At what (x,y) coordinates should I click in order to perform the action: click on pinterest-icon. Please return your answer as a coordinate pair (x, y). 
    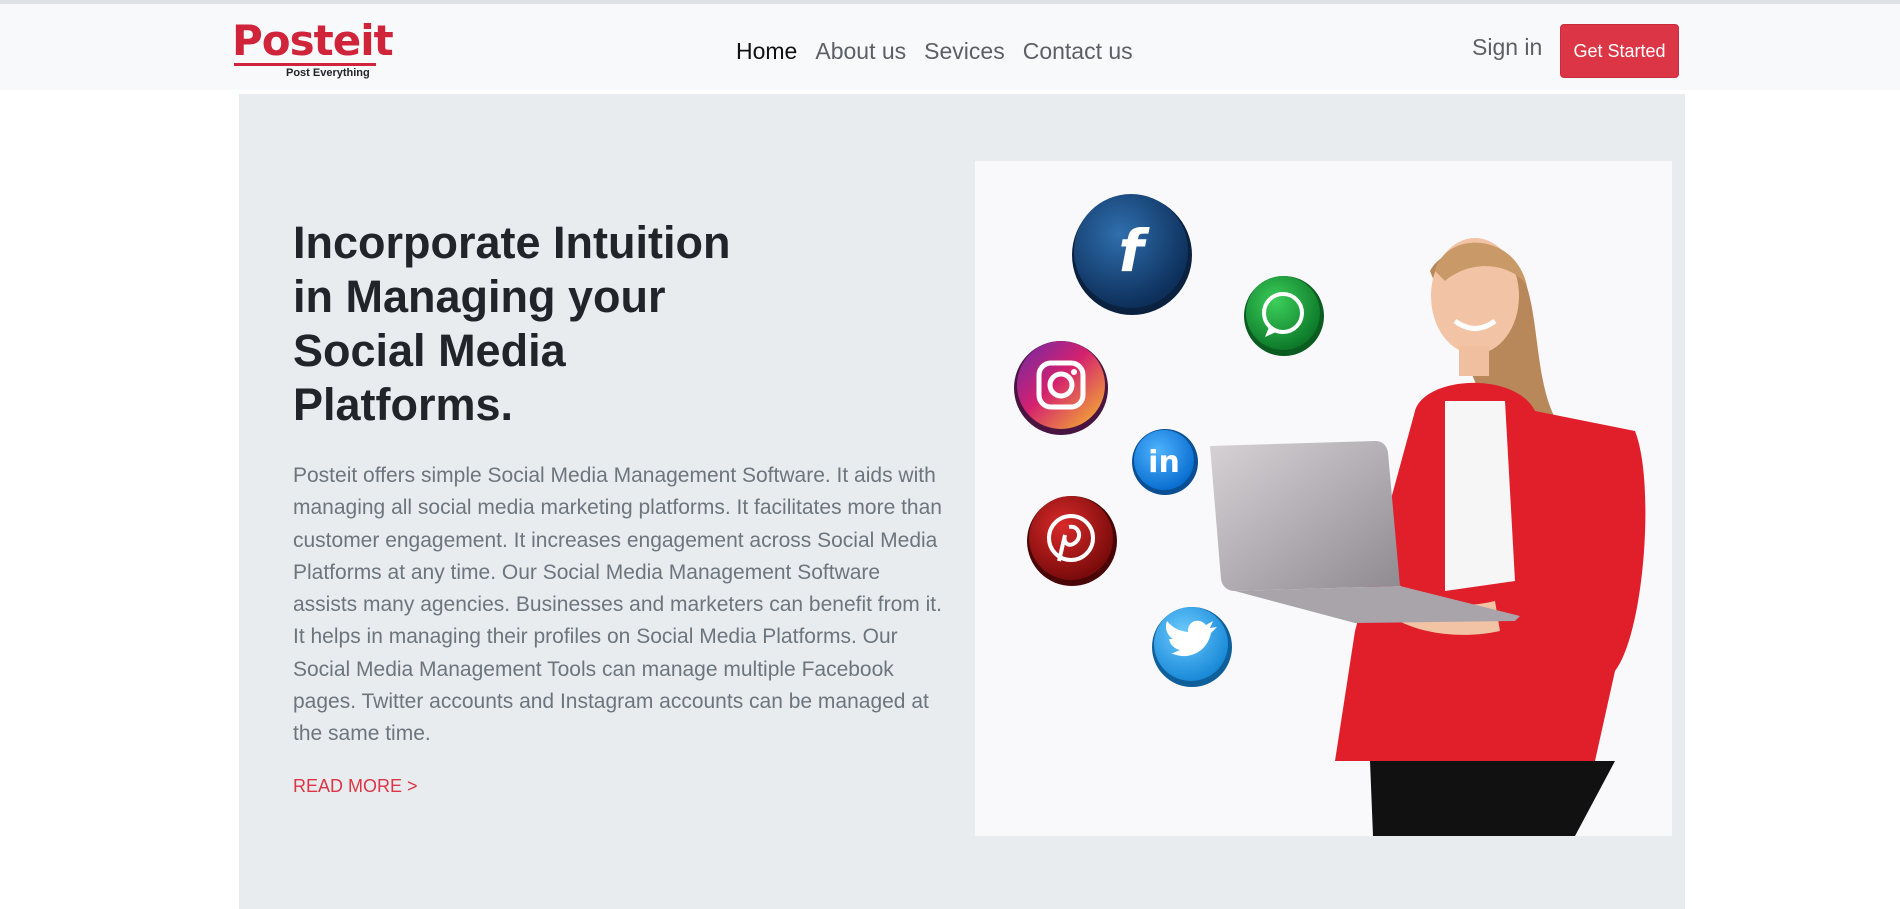
    Looking at the image, I should click on (1072, 541).